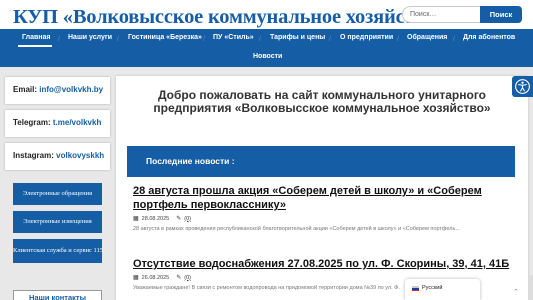  Describe the element at coordinates (267, 56) in the screenshot. I see `nav-item-news: Новости` at that location.